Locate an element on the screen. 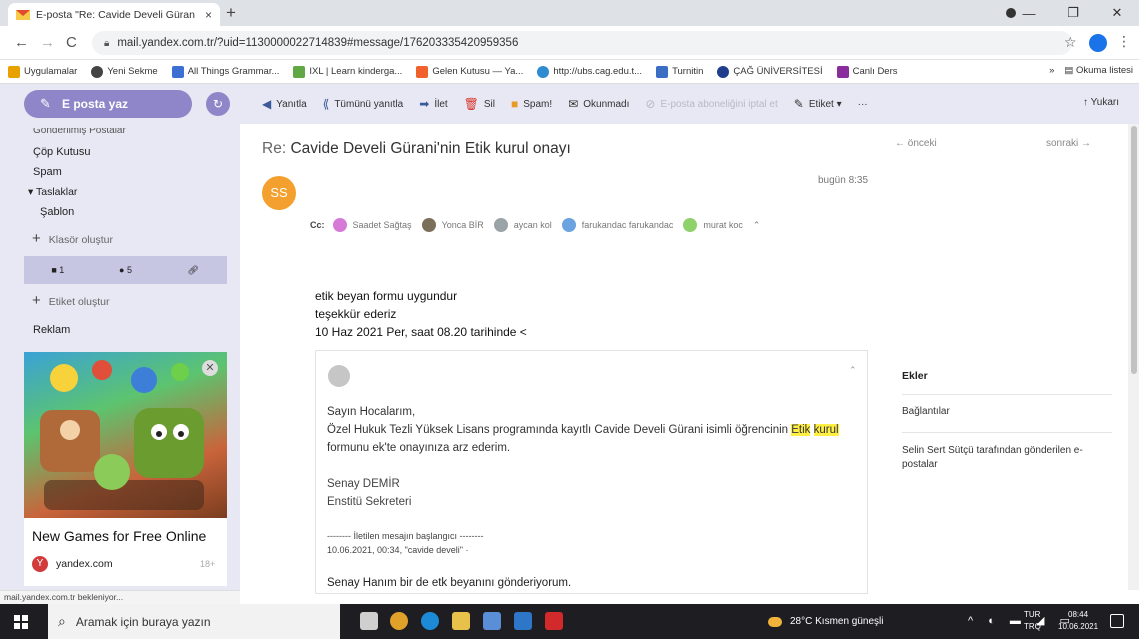  acrobat-icon is located at coordinates (554, 621).